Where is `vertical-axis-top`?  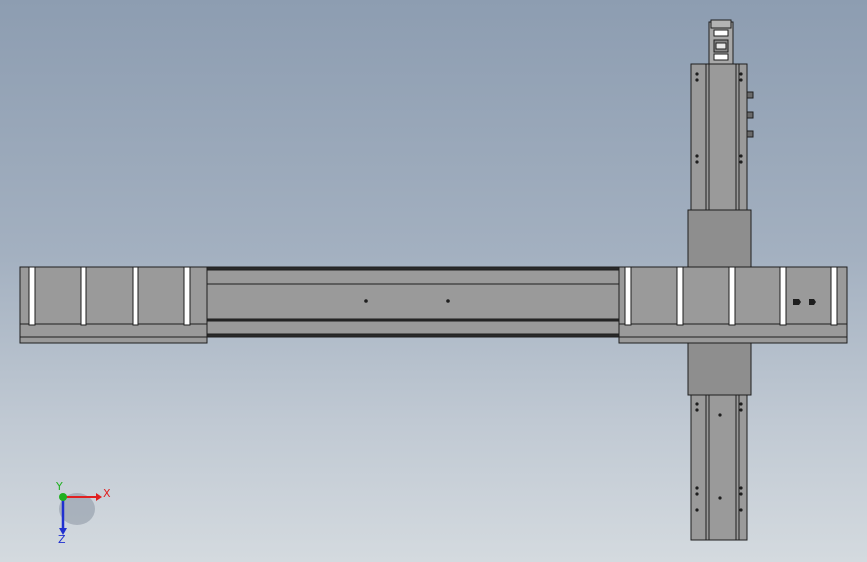
vertical-axis-top is located at coordinates (722, 115).